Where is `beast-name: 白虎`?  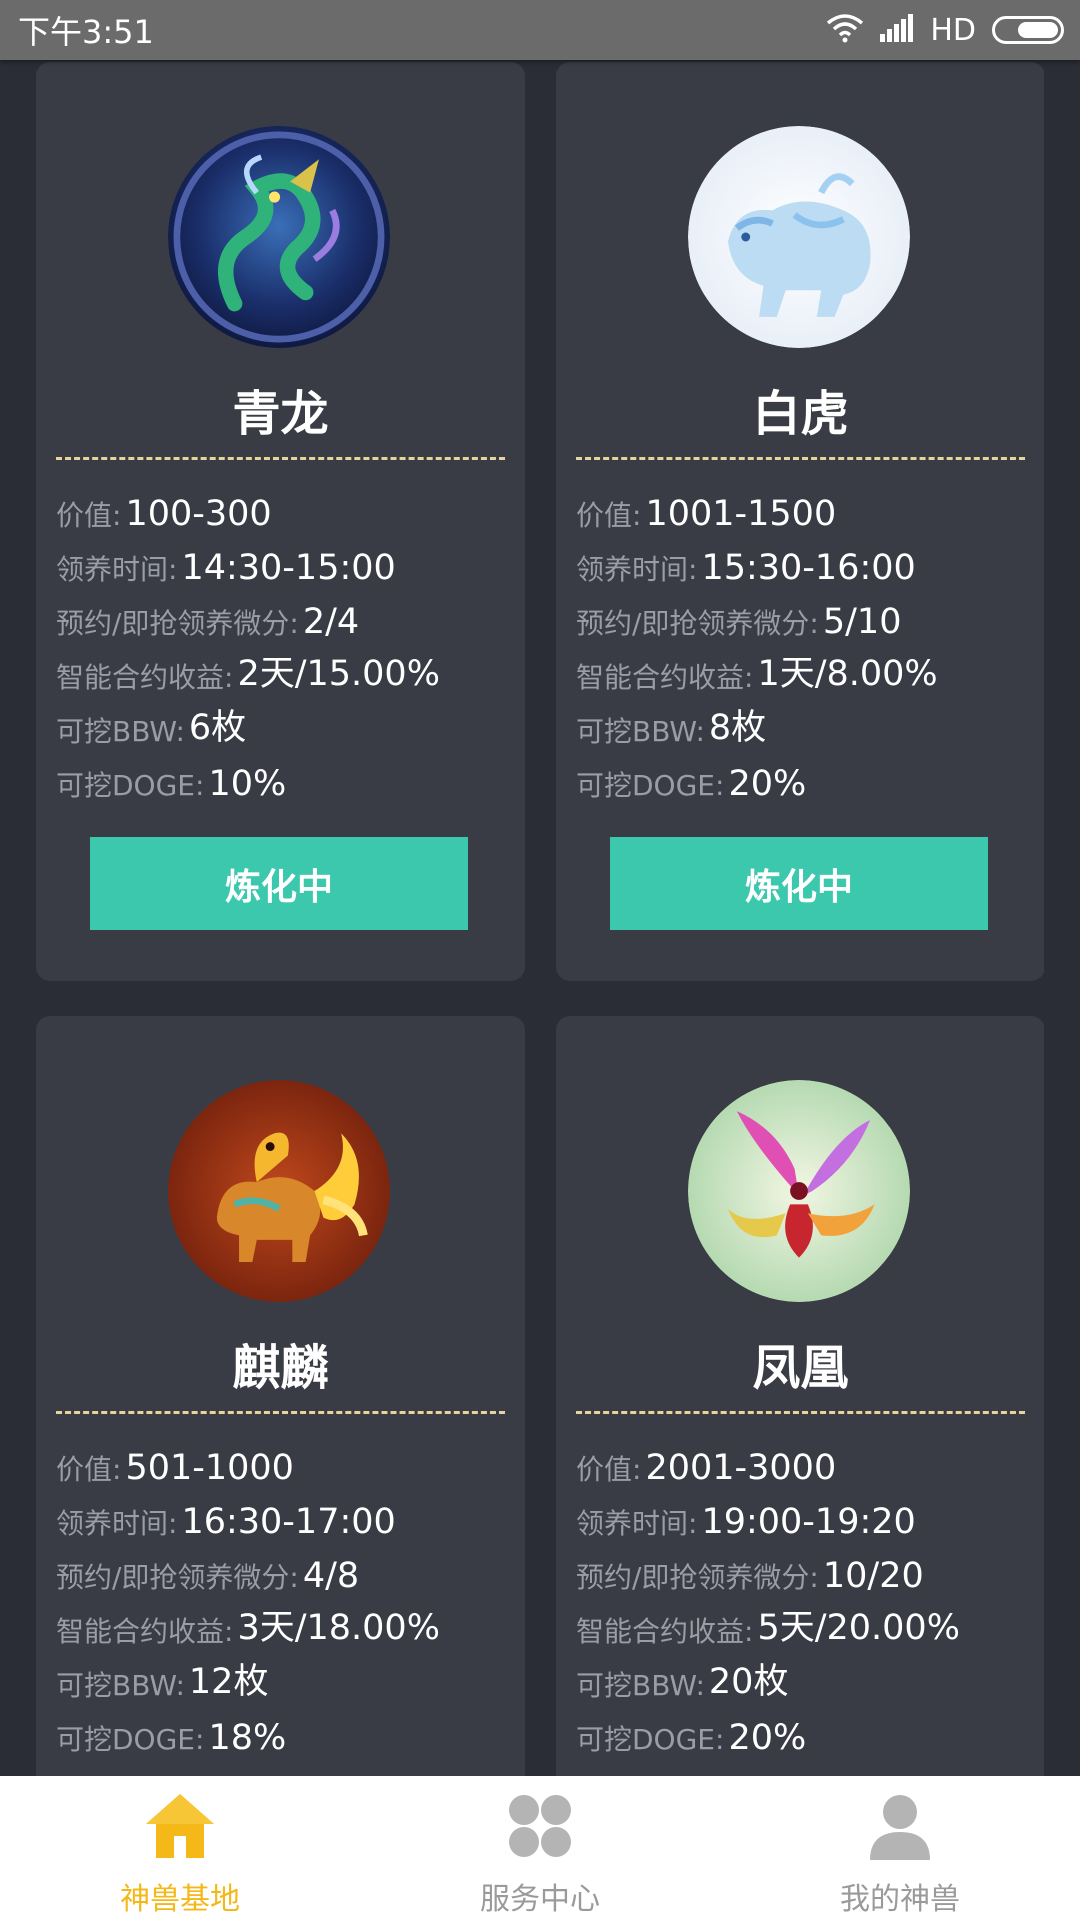
beast-name: 白虎 is located at coordinates (800, 414).